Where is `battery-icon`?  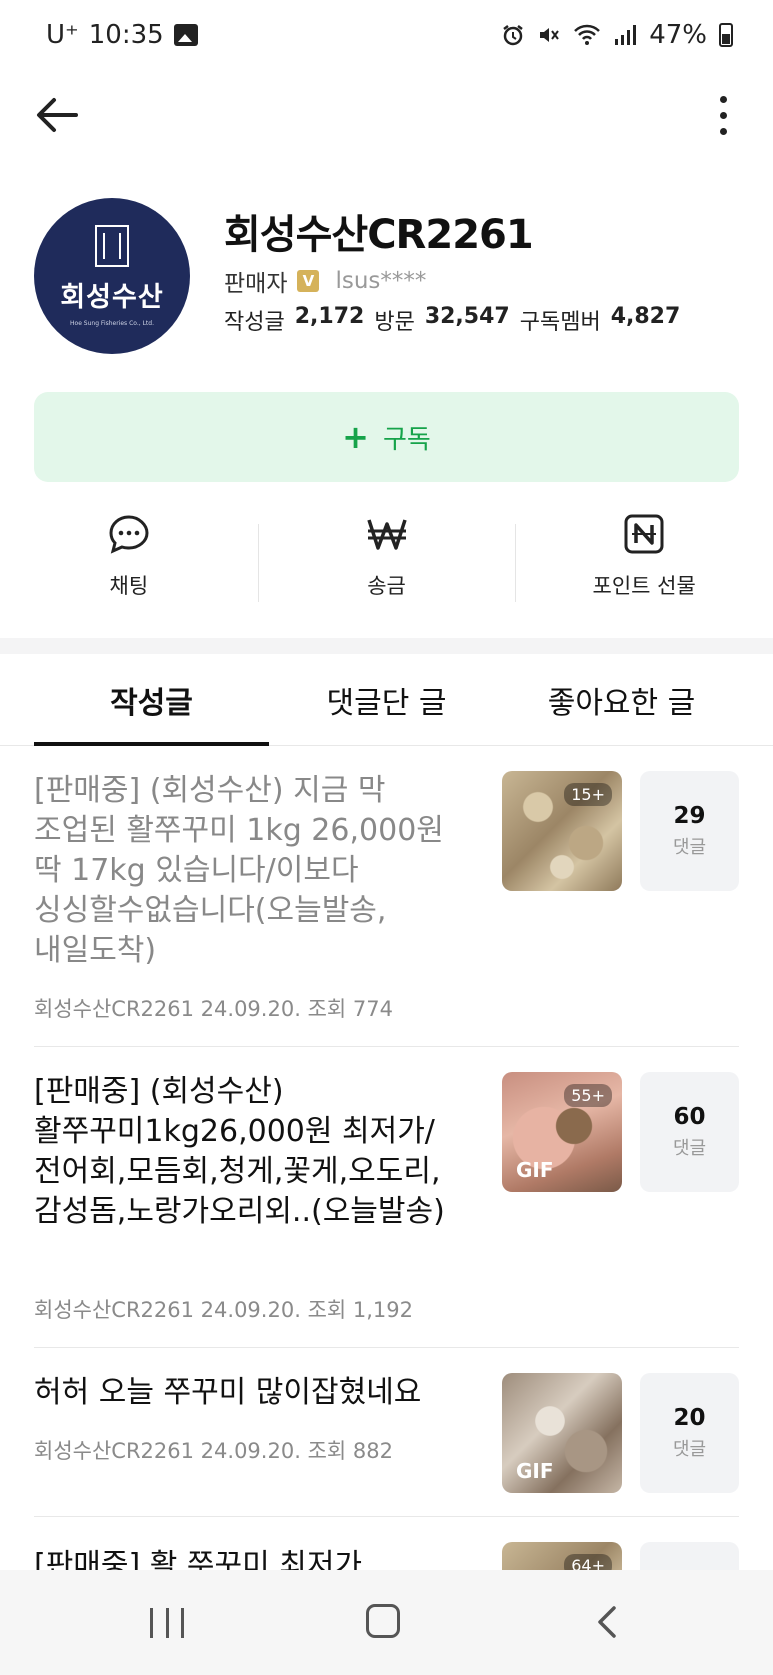
battery-icon is located at coordinates (726, 35).